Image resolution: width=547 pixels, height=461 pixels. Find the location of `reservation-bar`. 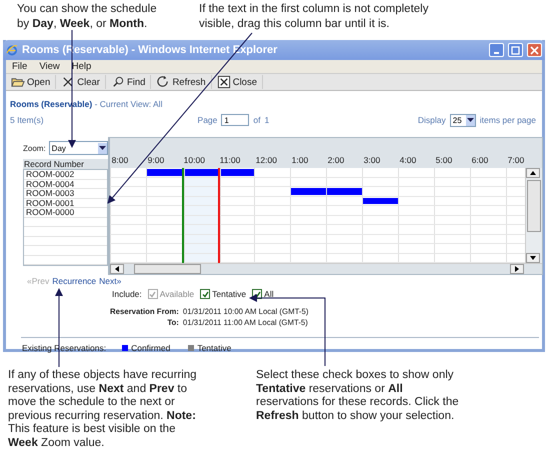

reservation-bar is located at coordinates (380, 201).